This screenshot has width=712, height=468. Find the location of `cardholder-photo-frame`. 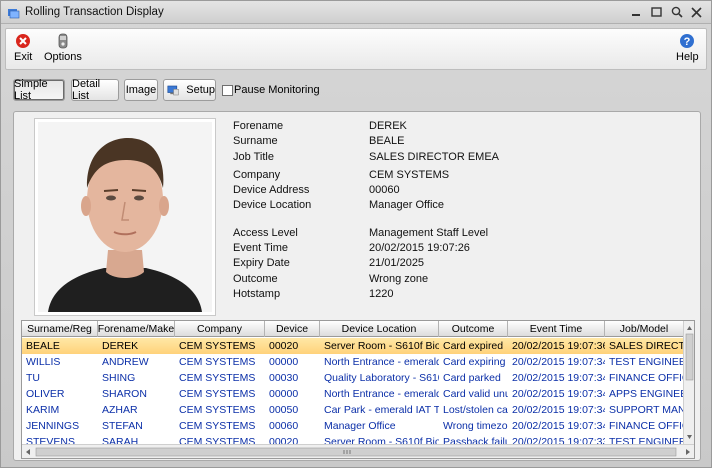

cardholder-photo-frame is located at coordinates (125, 217).